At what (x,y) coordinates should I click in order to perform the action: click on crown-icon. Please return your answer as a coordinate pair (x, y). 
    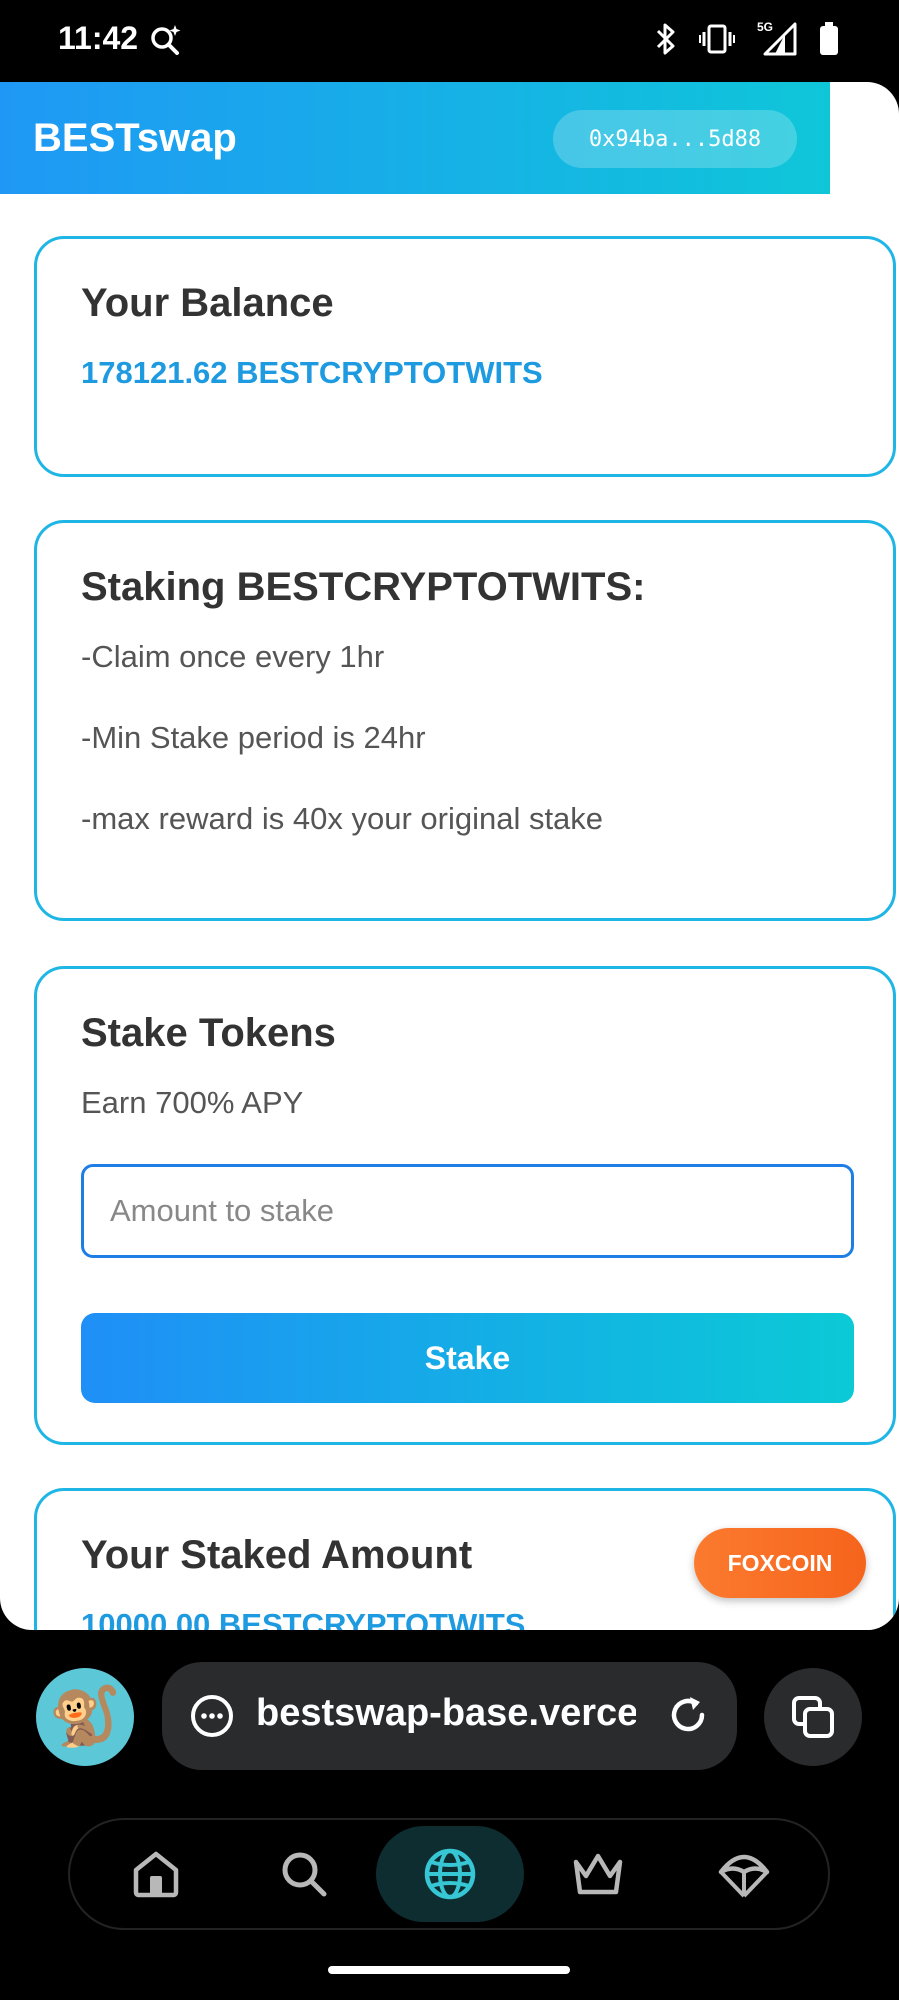
    Looking at the image, I should click on (598, 1874).